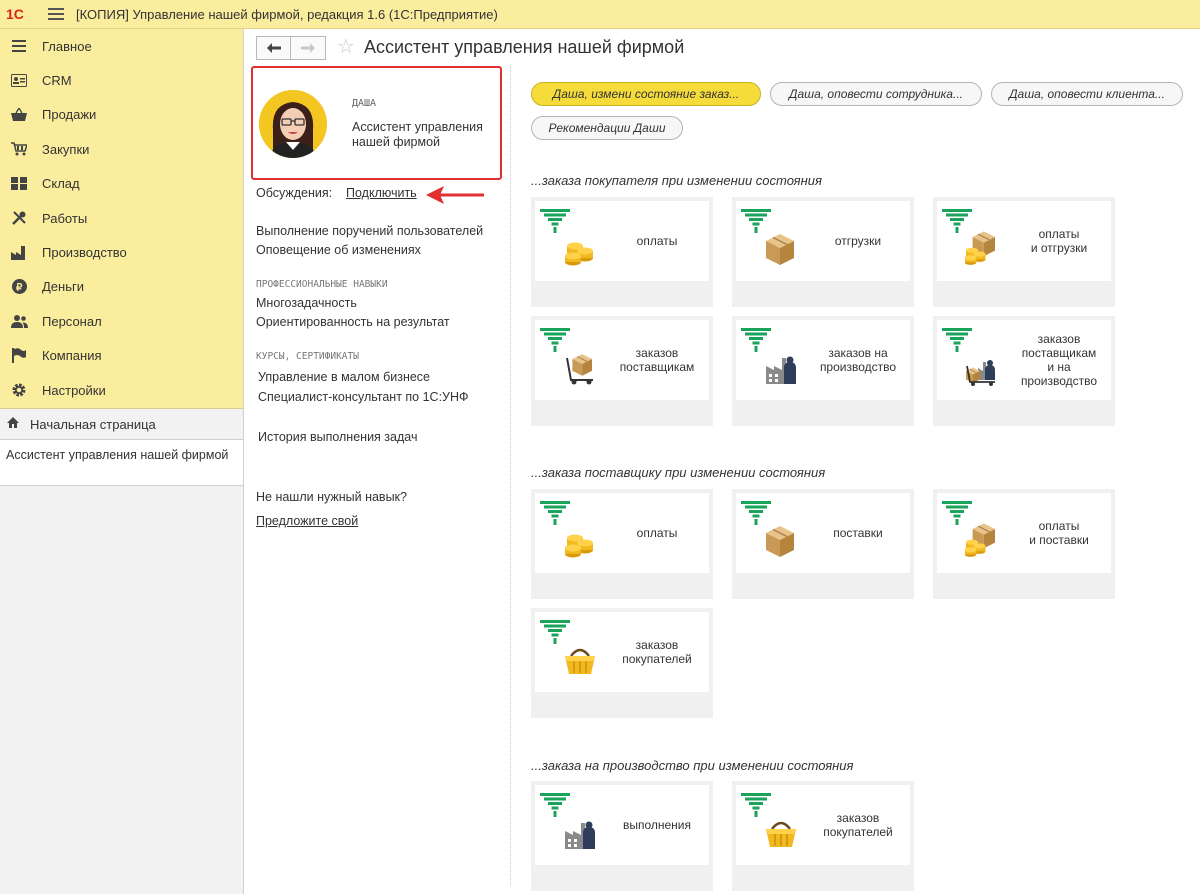 The height and width of the screenshot is (894, 1200). What do you see at coordinates (121, 356) in the screenshot?
I see `sidebar-item-10: Компания` at bounding box center [121, 356].